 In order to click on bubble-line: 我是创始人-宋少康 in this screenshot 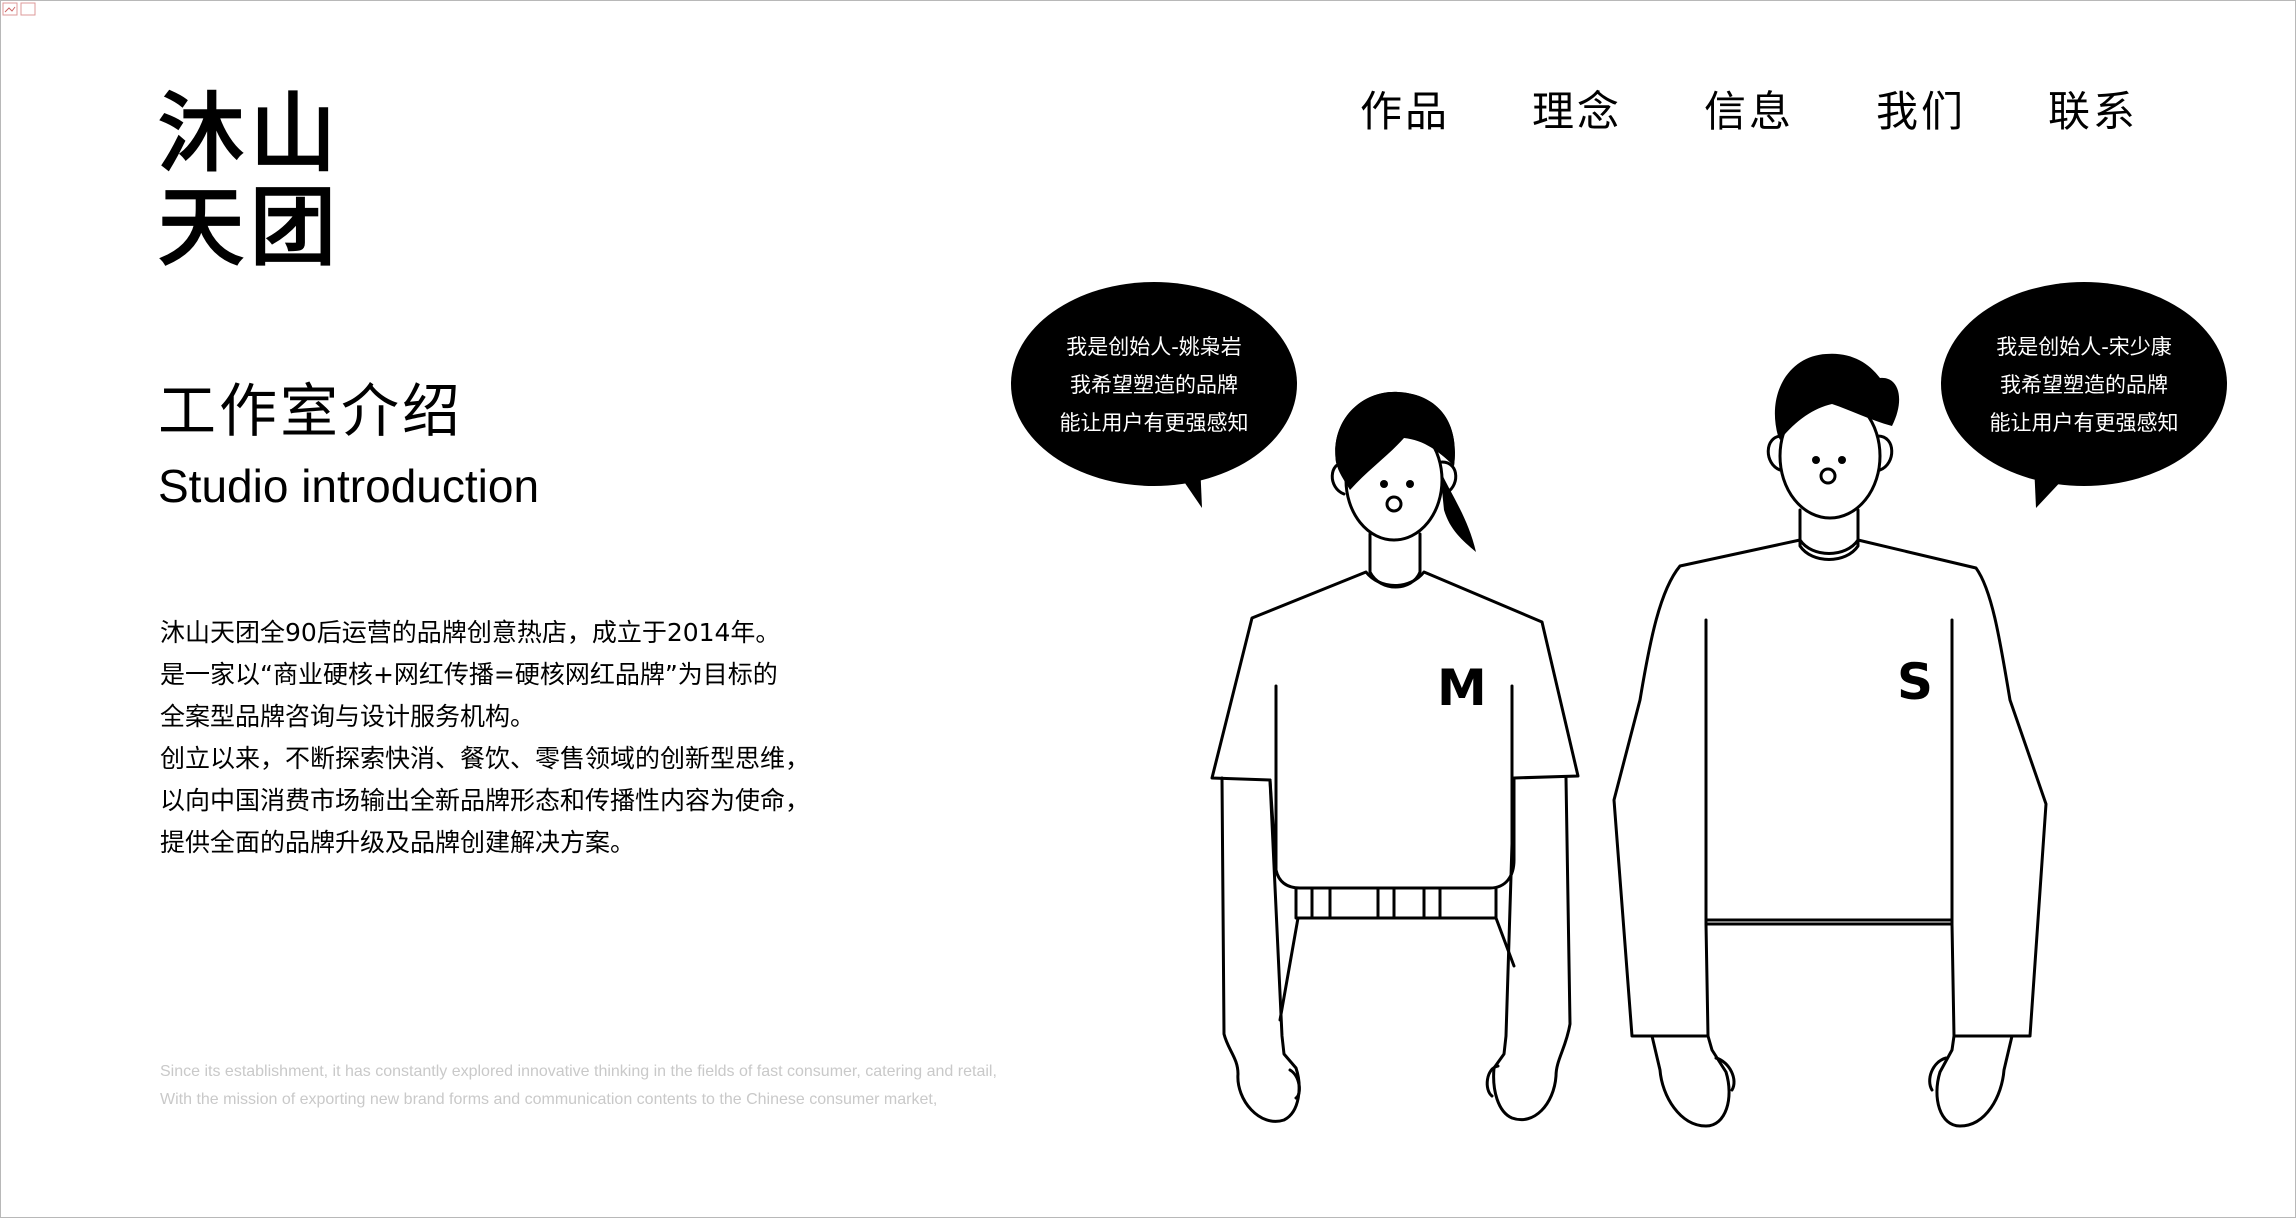, I will do `click(2084, 347)`.